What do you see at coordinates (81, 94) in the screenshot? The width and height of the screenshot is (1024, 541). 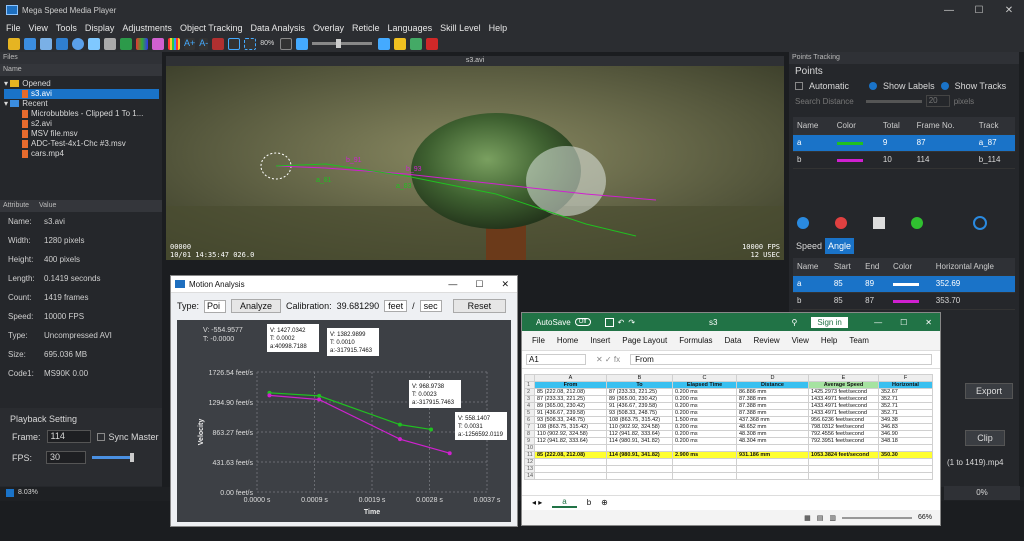 I see `tree-item-opened: s3.avi` at bounding box center [81, 94].